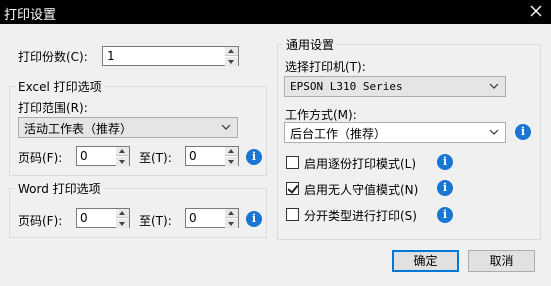  I want to click on word-page-from-stepper: 0, so click(103, 218).